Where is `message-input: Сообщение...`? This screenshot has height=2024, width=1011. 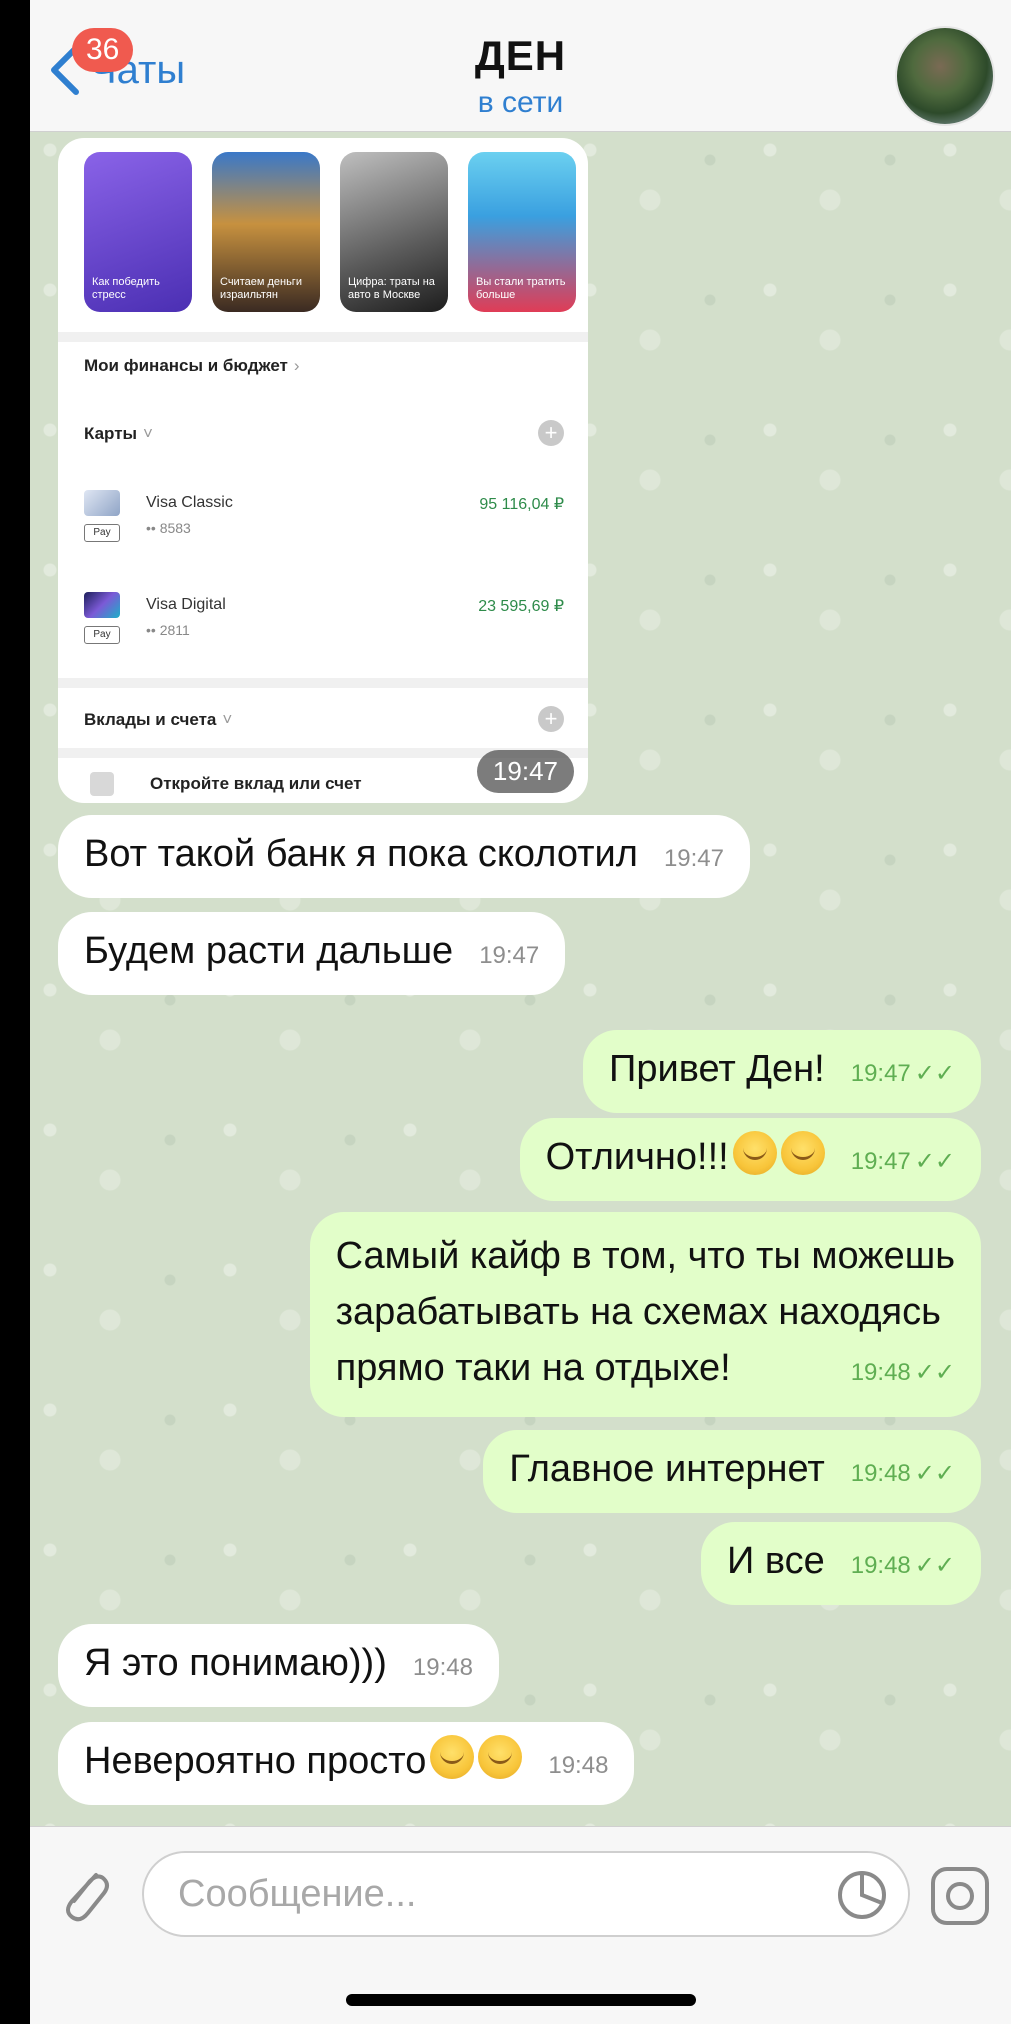
message-input: Сообщение... is located at coordinates (526, 1894).